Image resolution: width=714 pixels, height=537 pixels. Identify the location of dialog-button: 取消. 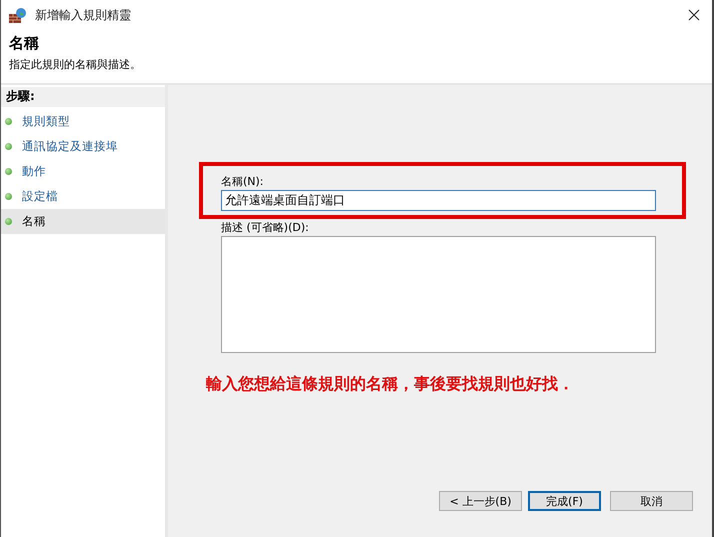
(651, 501).